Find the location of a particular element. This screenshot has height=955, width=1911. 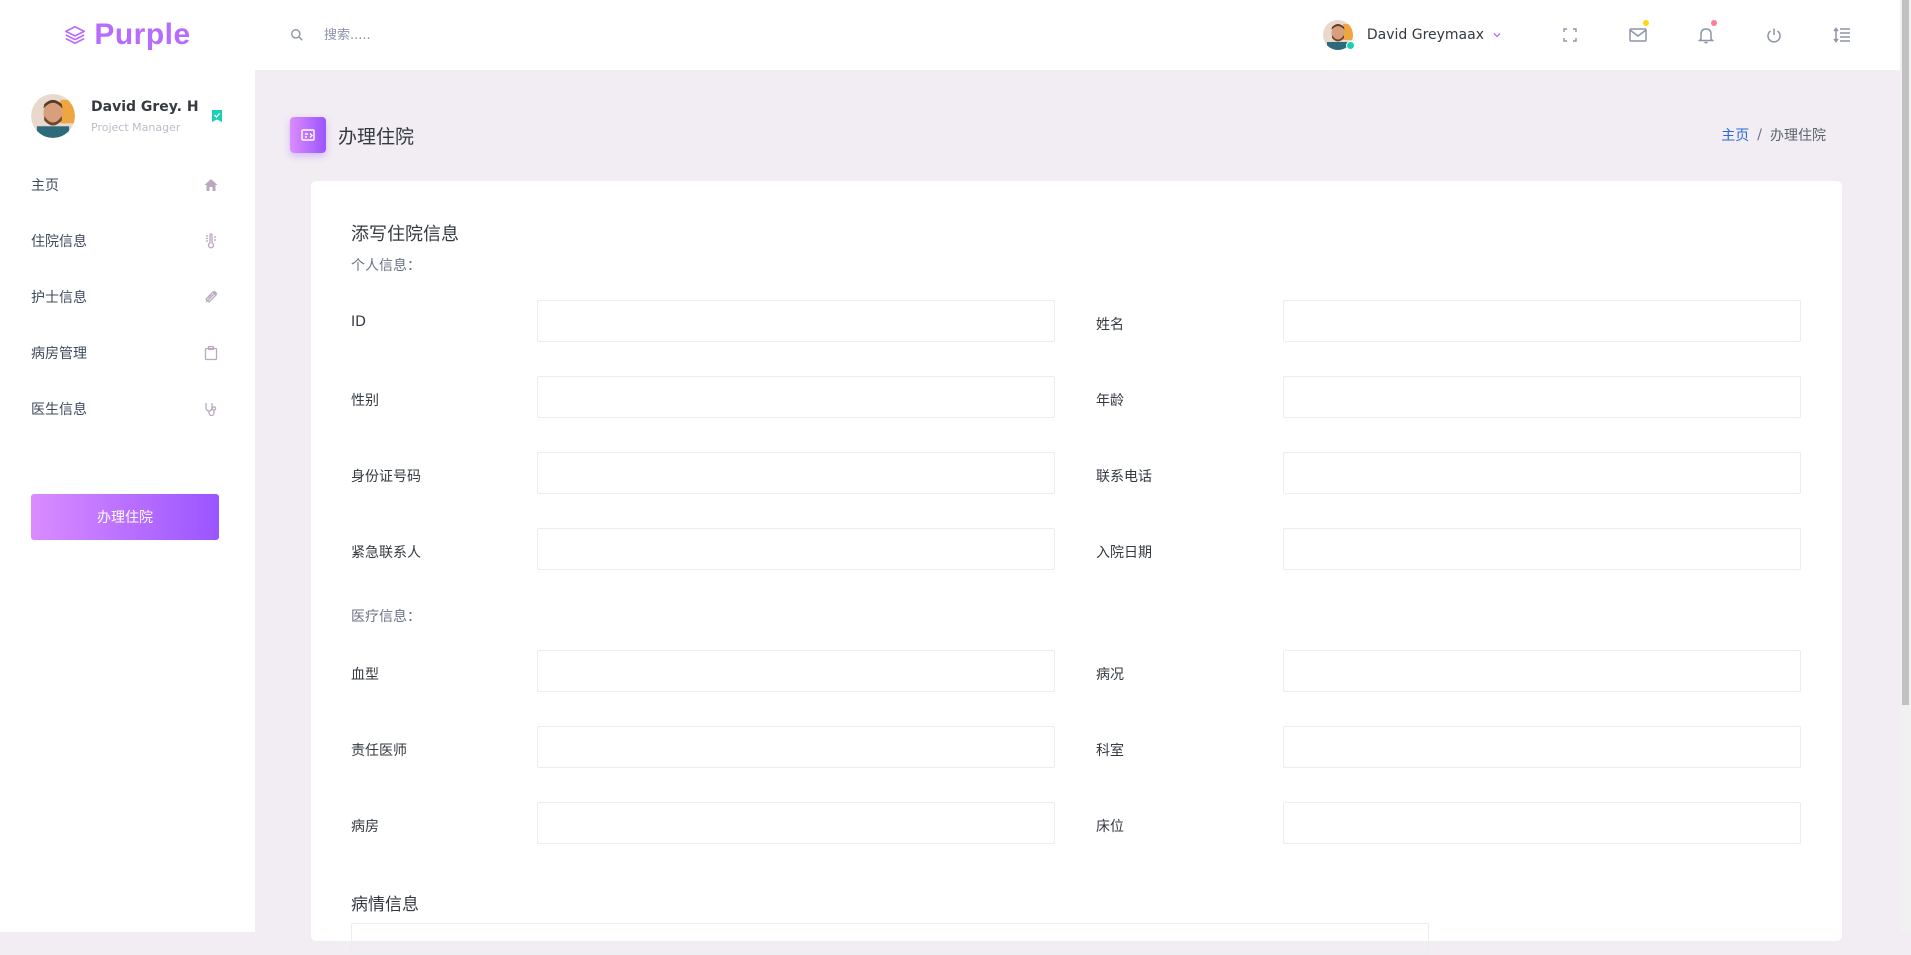

breadcrumb: 主页 / 办理住院 is located at coordinates (1773, 135).